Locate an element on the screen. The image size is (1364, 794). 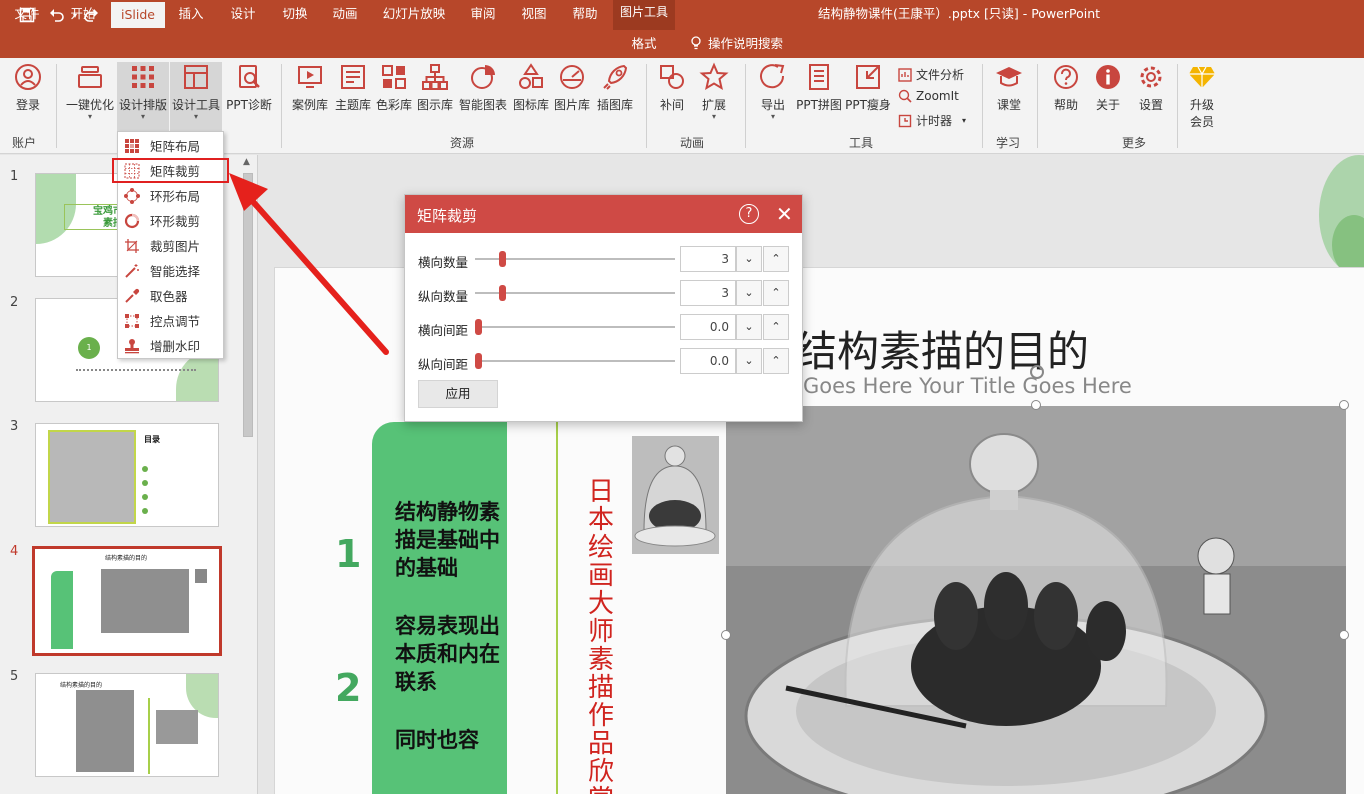
menu-item-handle-adjust: 控点调节 is located at coordinates (170, 320).